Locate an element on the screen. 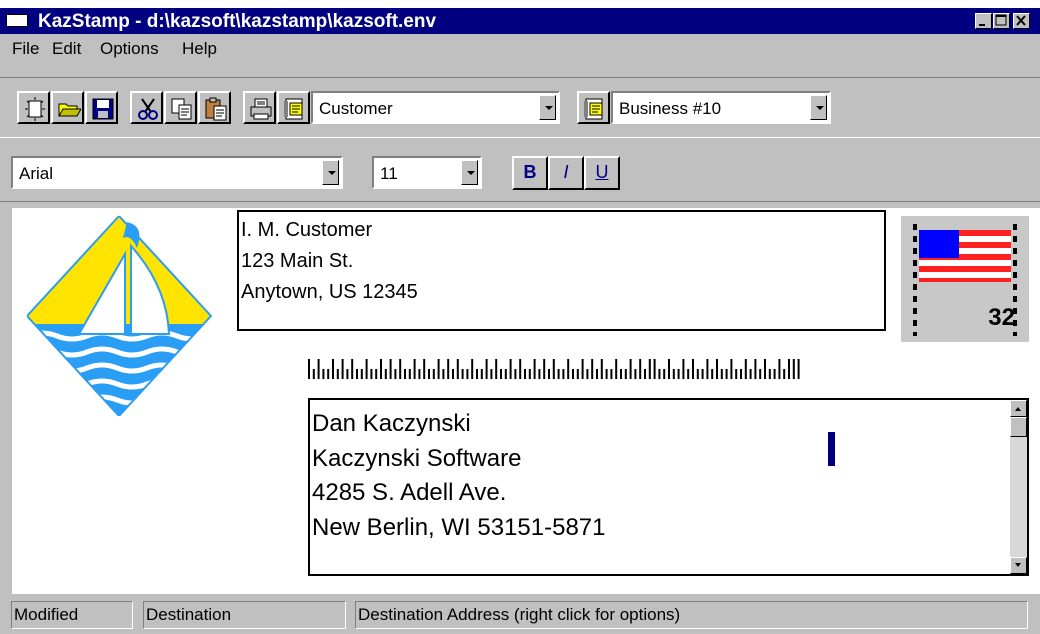 This screenshot has height=634, width=1040. system-menu-icon is located at coordinates (17, 20).